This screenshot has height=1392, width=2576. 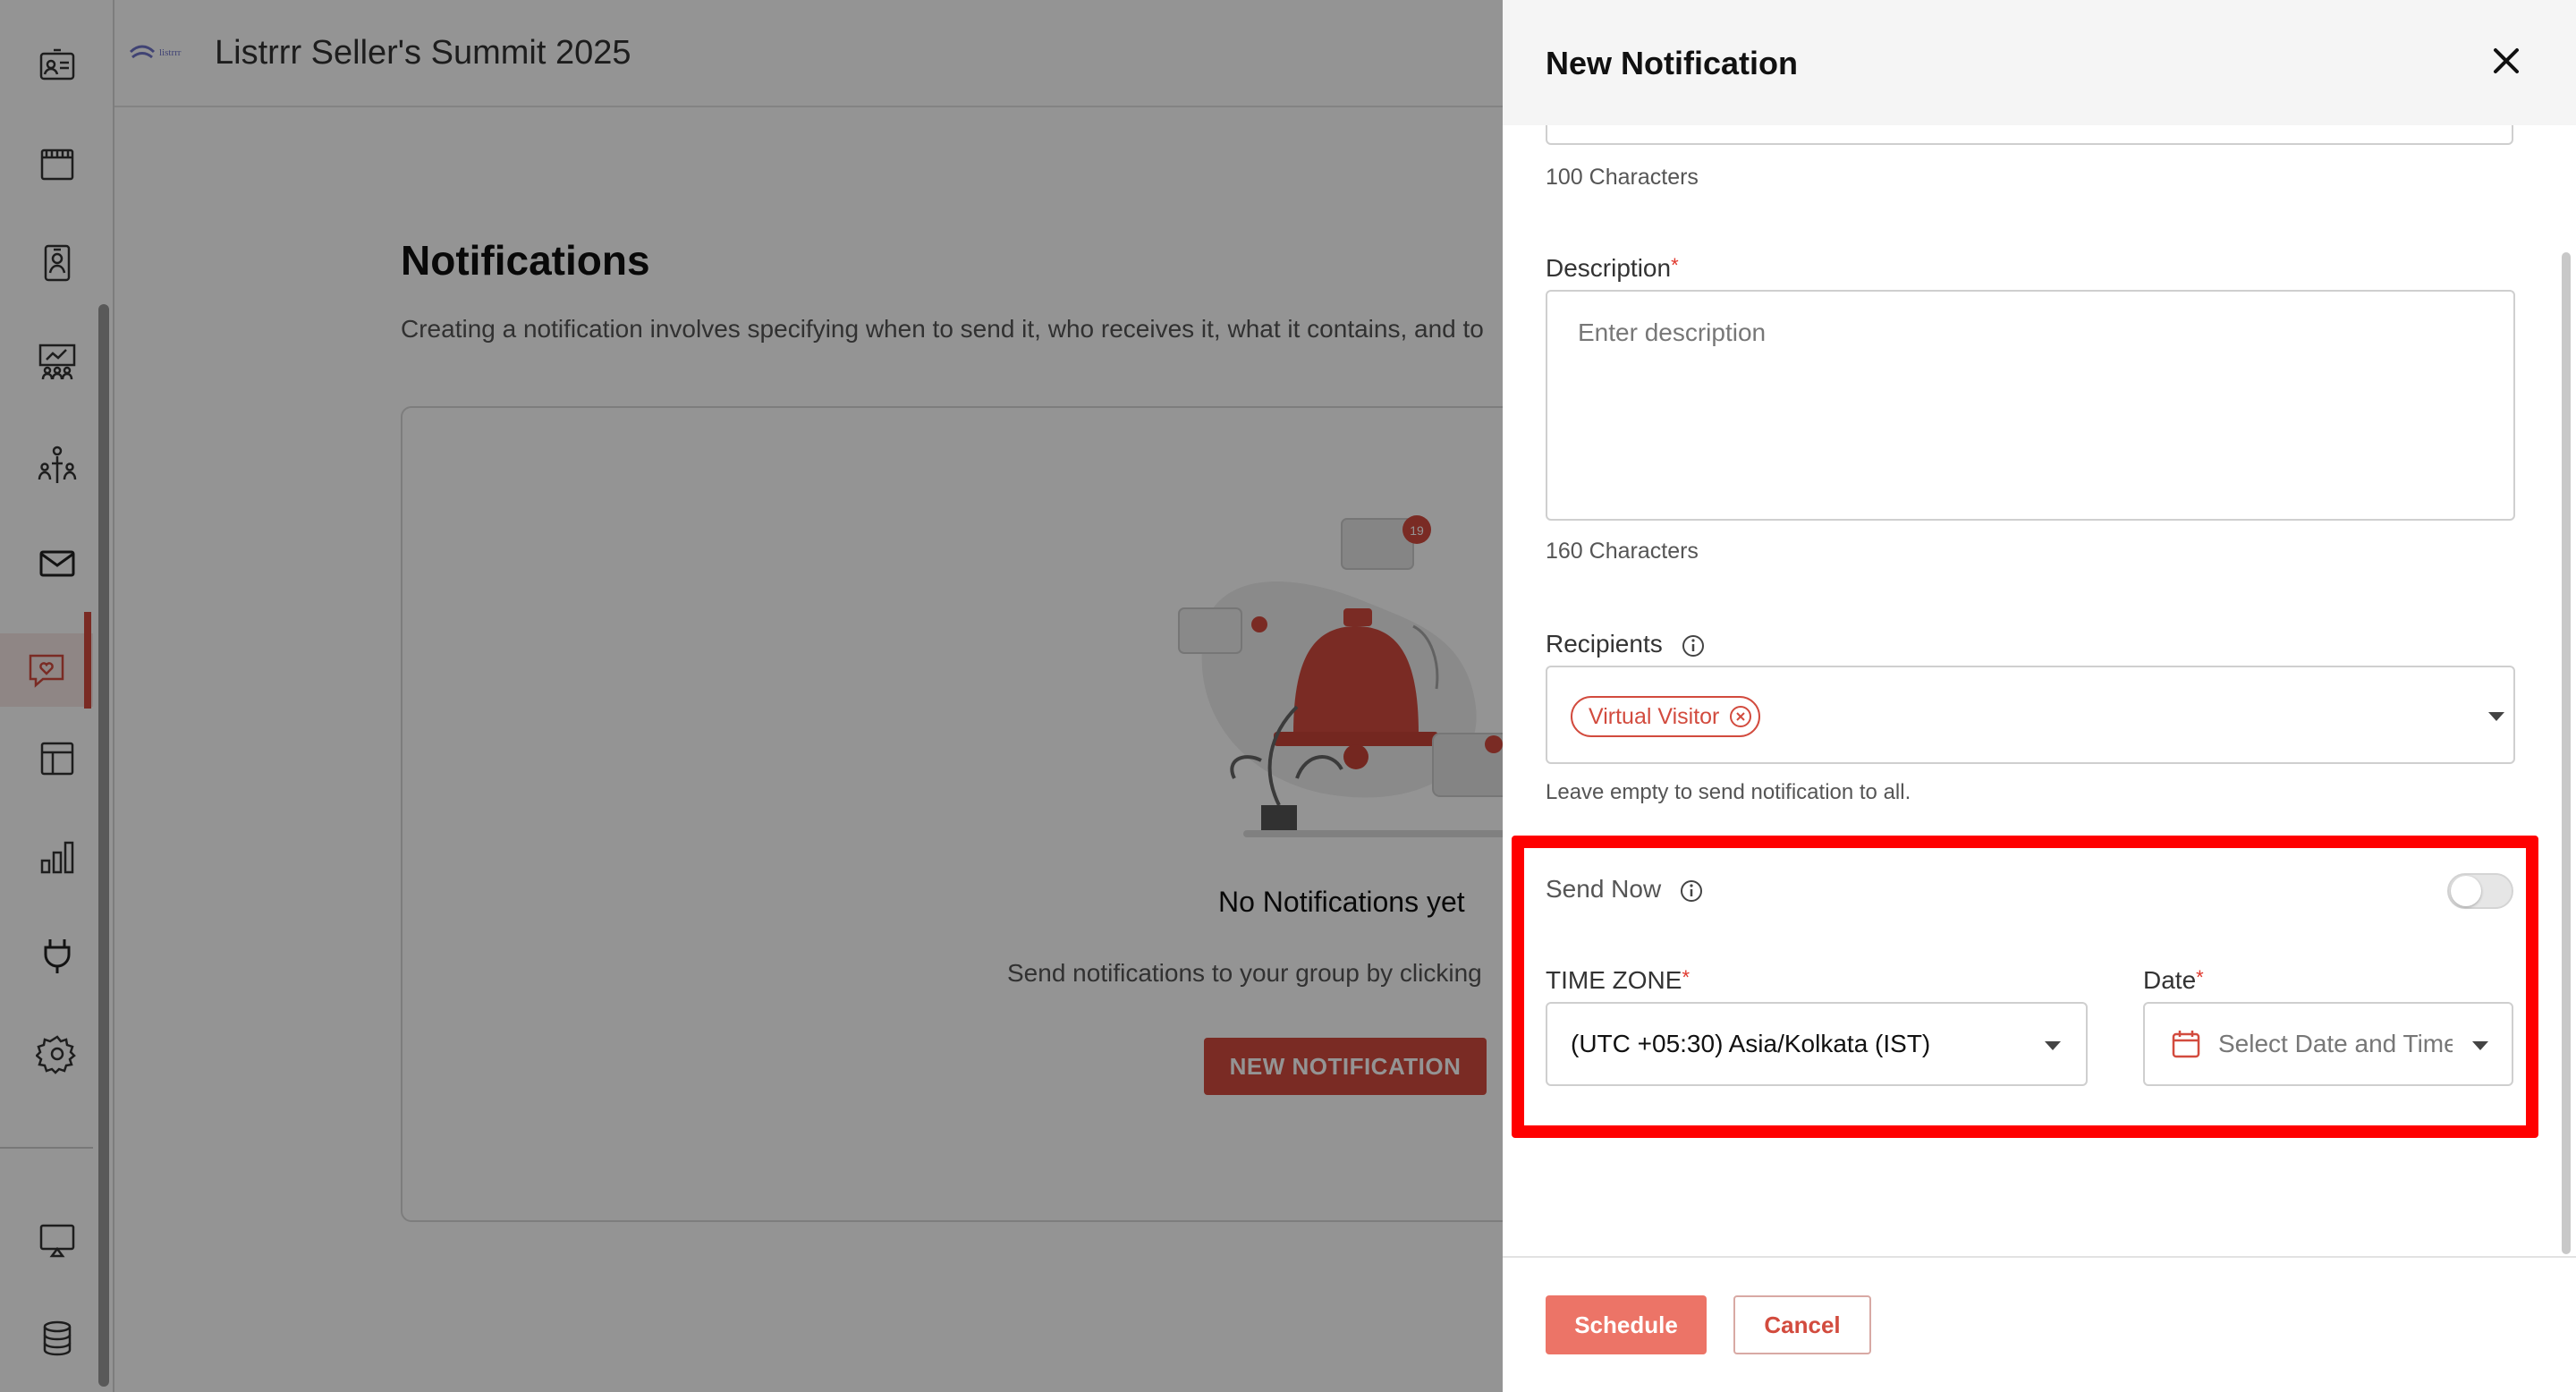 What do you see at coordinates (1609, 268) in the screenshot?
I see `description-label-text: Description` at bounding box center [1609, 268].